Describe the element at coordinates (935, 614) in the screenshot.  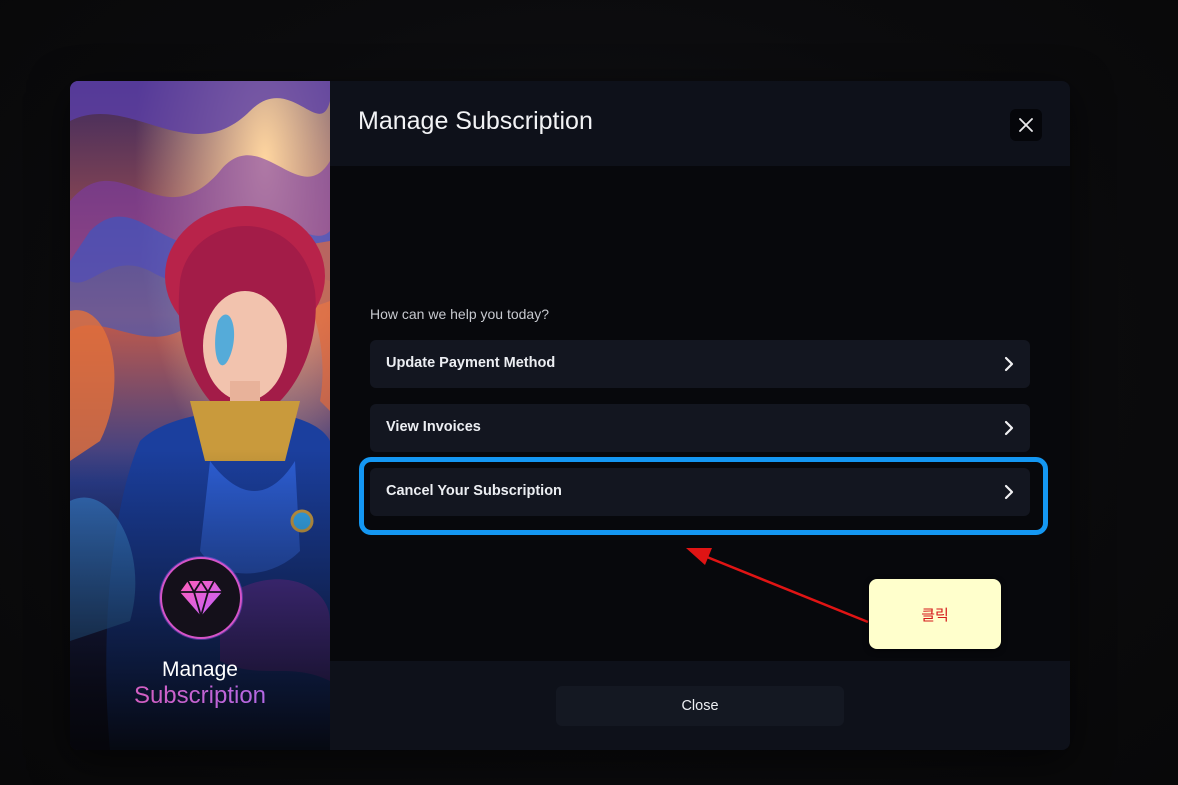
I see `annotation-note: 클릭` at that location.